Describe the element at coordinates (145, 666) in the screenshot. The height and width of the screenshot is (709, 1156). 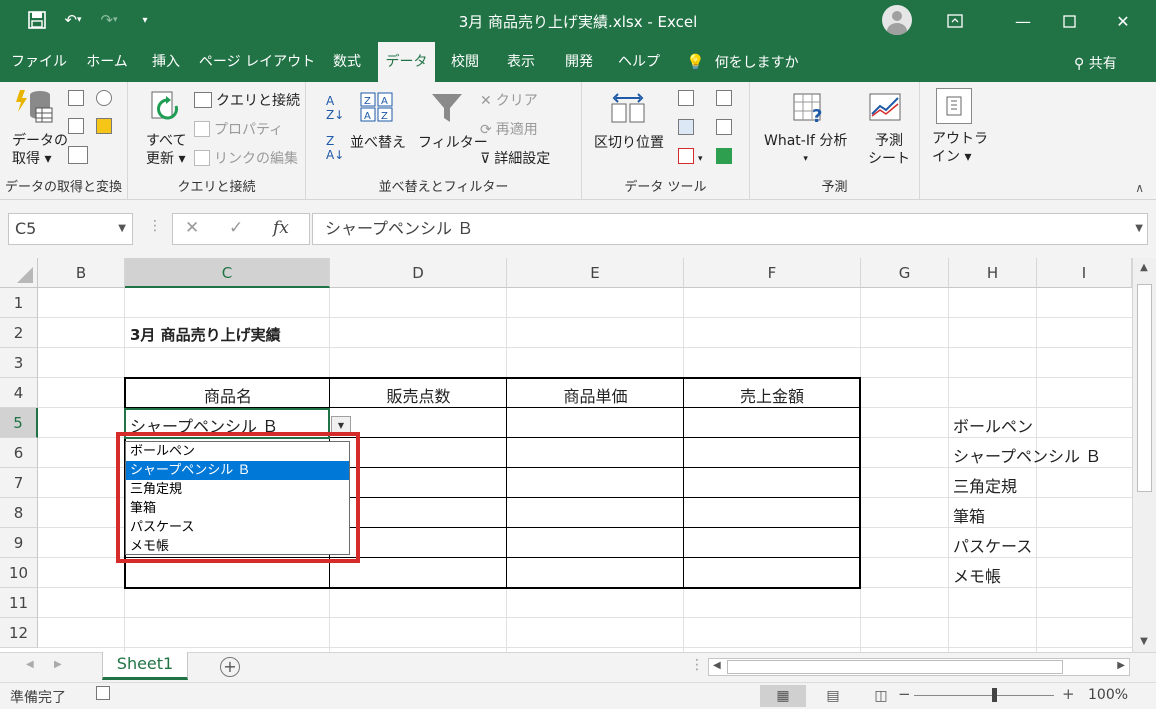
I see `sheet-tab-sheet1: Sheet1` at that location.